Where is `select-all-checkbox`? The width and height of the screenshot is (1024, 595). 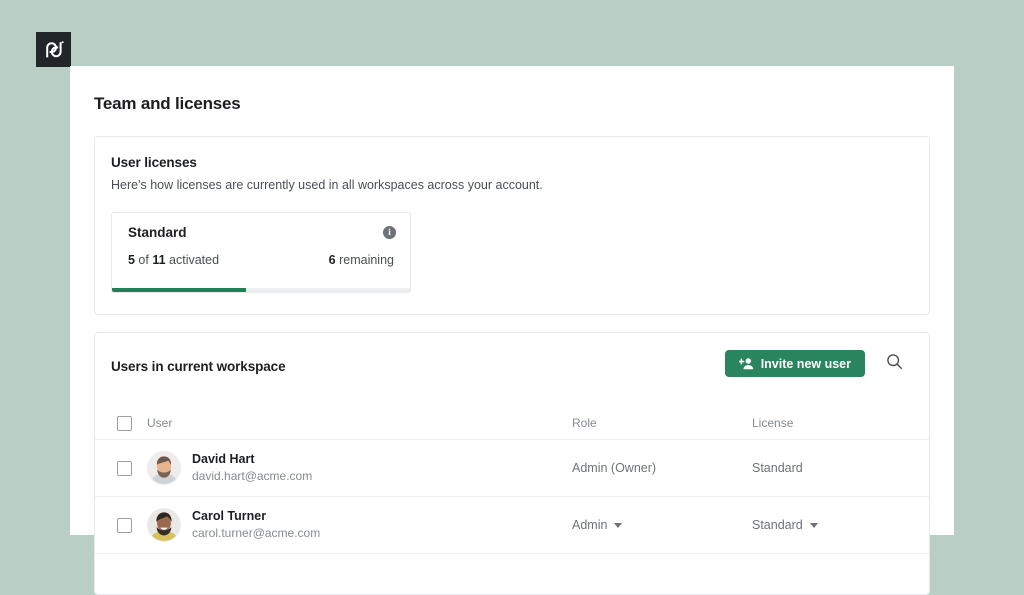 select-all-checkbox is located at coordinates (124, 423).